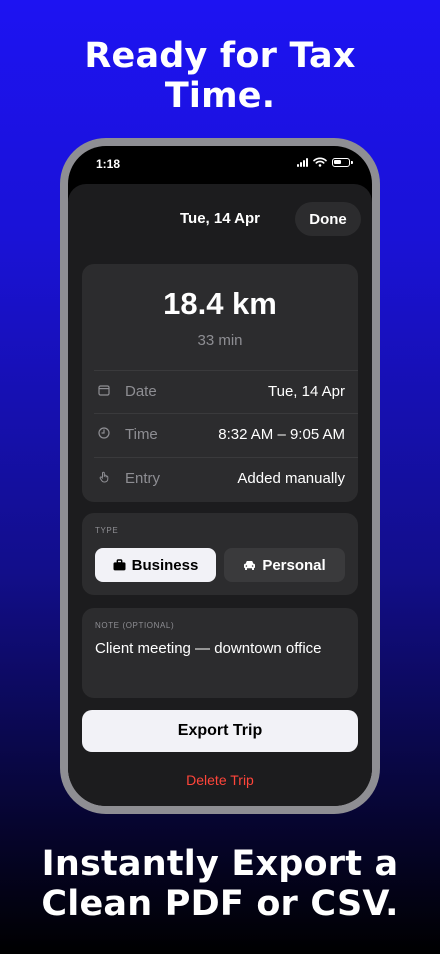  I want to click on detail-label: Time, so click(141, 434).